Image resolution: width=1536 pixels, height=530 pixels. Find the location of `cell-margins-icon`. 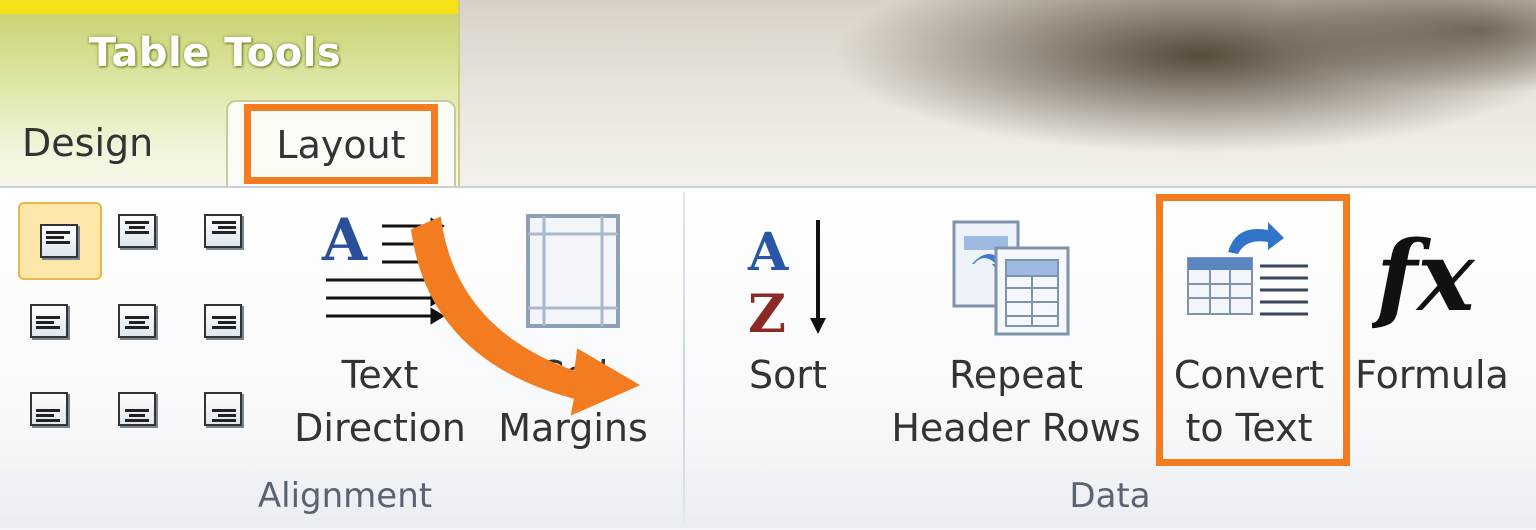

cell-margins-icon is located at coordinates (573, 271).